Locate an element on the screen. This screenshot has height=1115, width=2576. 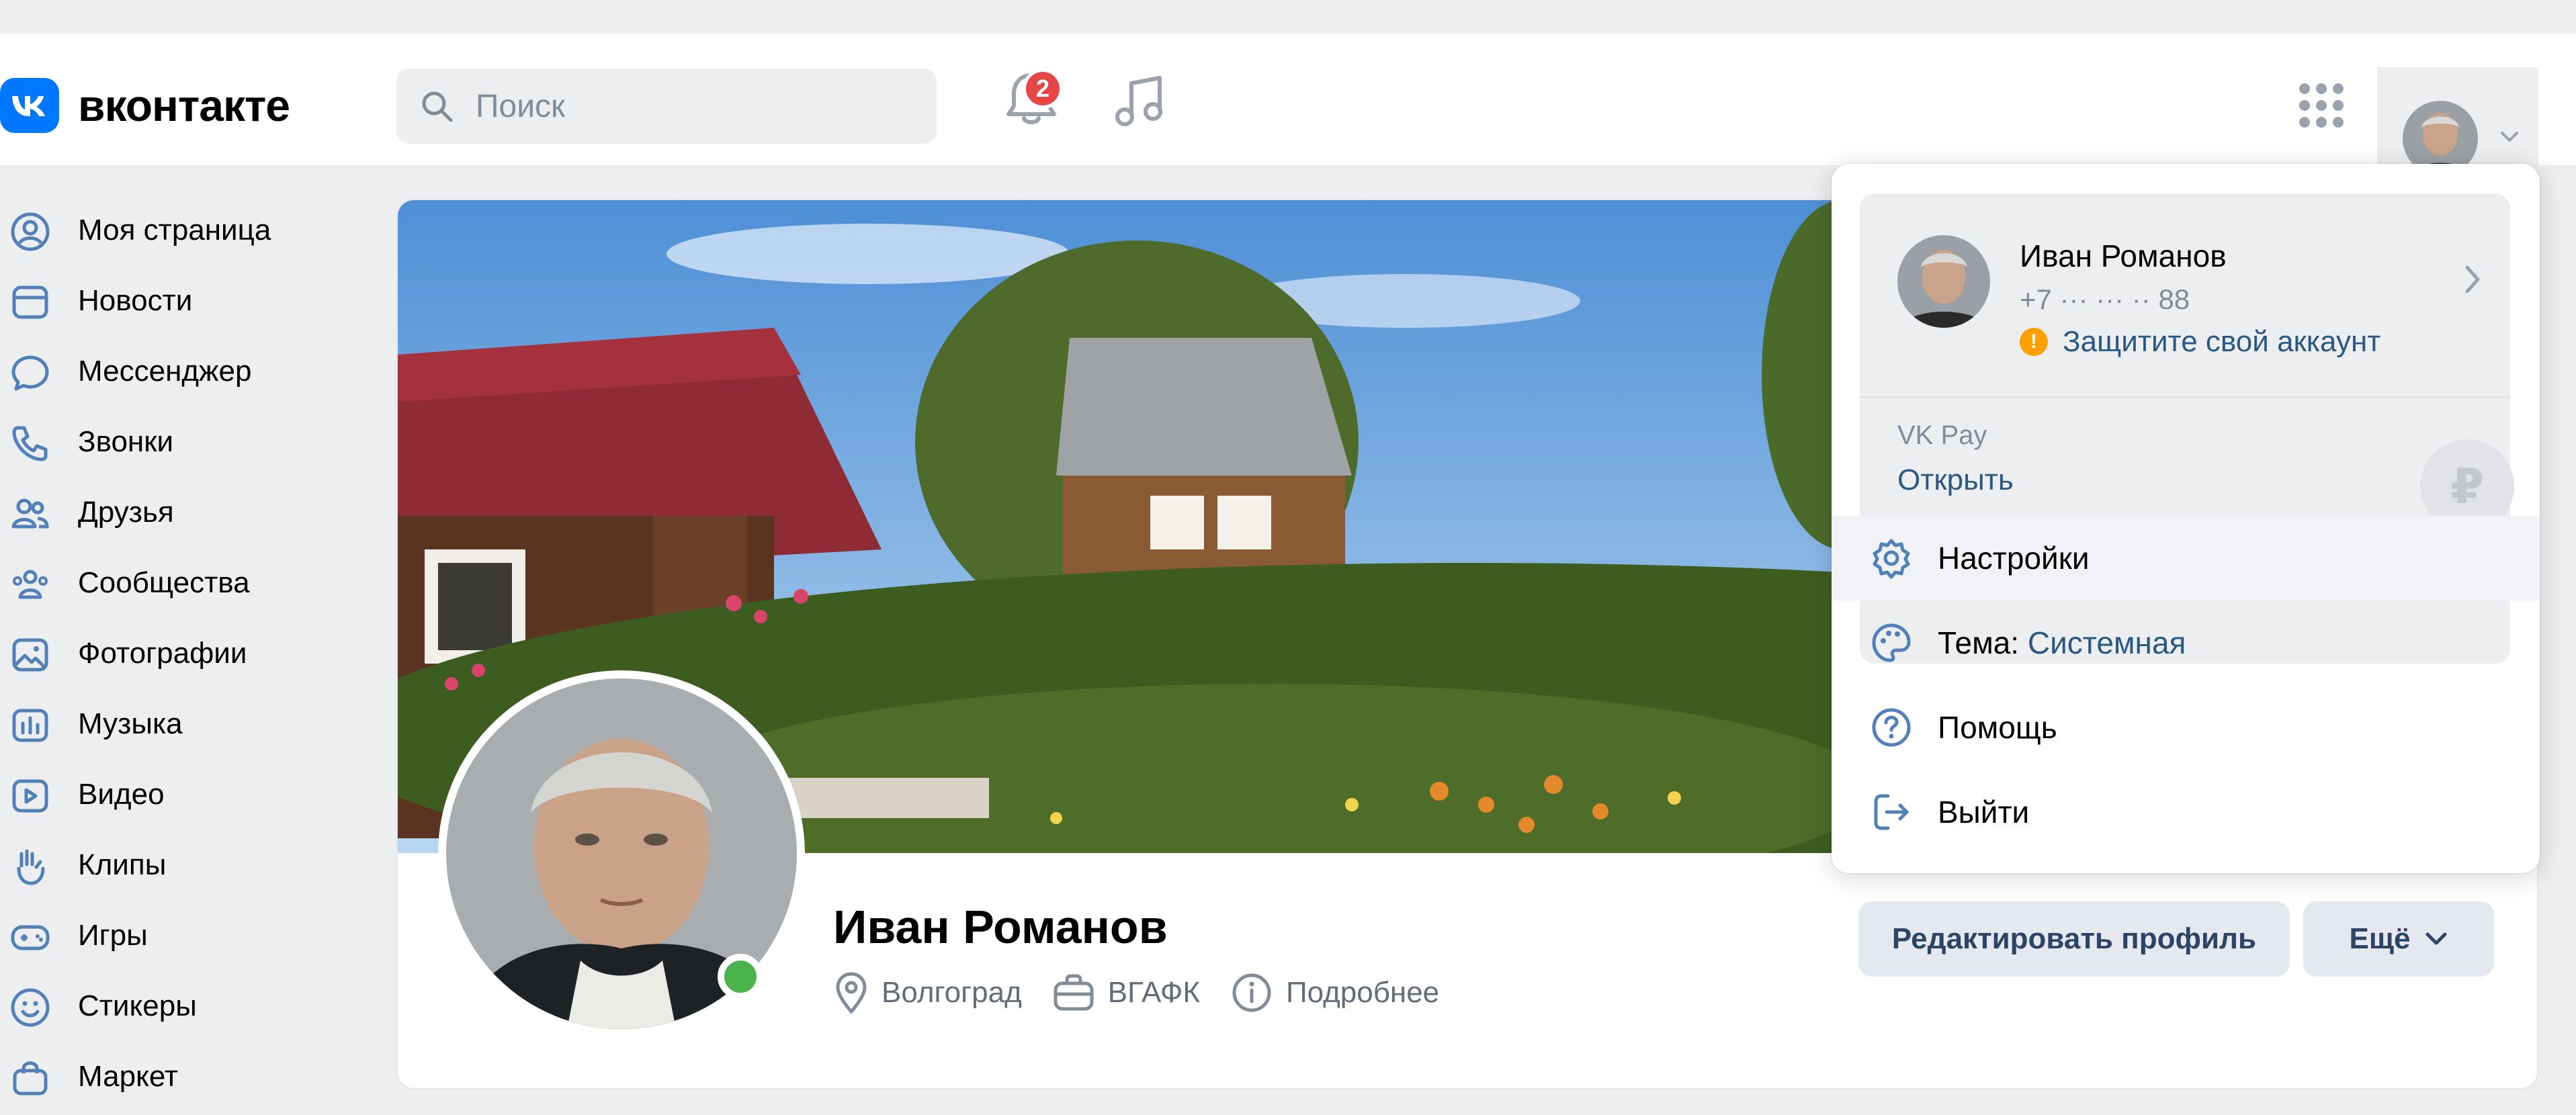
protect-account-link: ! Защитите свой аккаунт is located at coordinates (2200, 342).